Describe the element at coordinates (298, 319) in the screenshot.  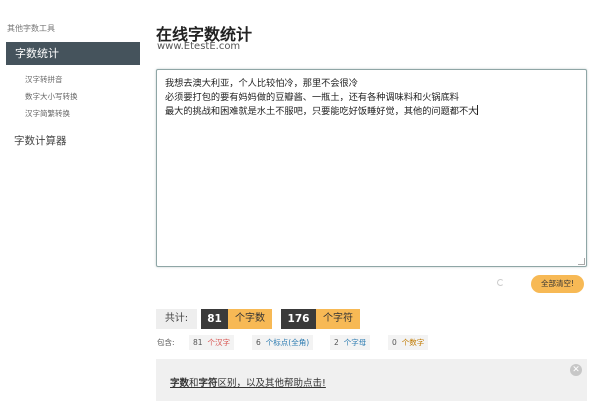
I see `symbol-count-value: 176` at that location.